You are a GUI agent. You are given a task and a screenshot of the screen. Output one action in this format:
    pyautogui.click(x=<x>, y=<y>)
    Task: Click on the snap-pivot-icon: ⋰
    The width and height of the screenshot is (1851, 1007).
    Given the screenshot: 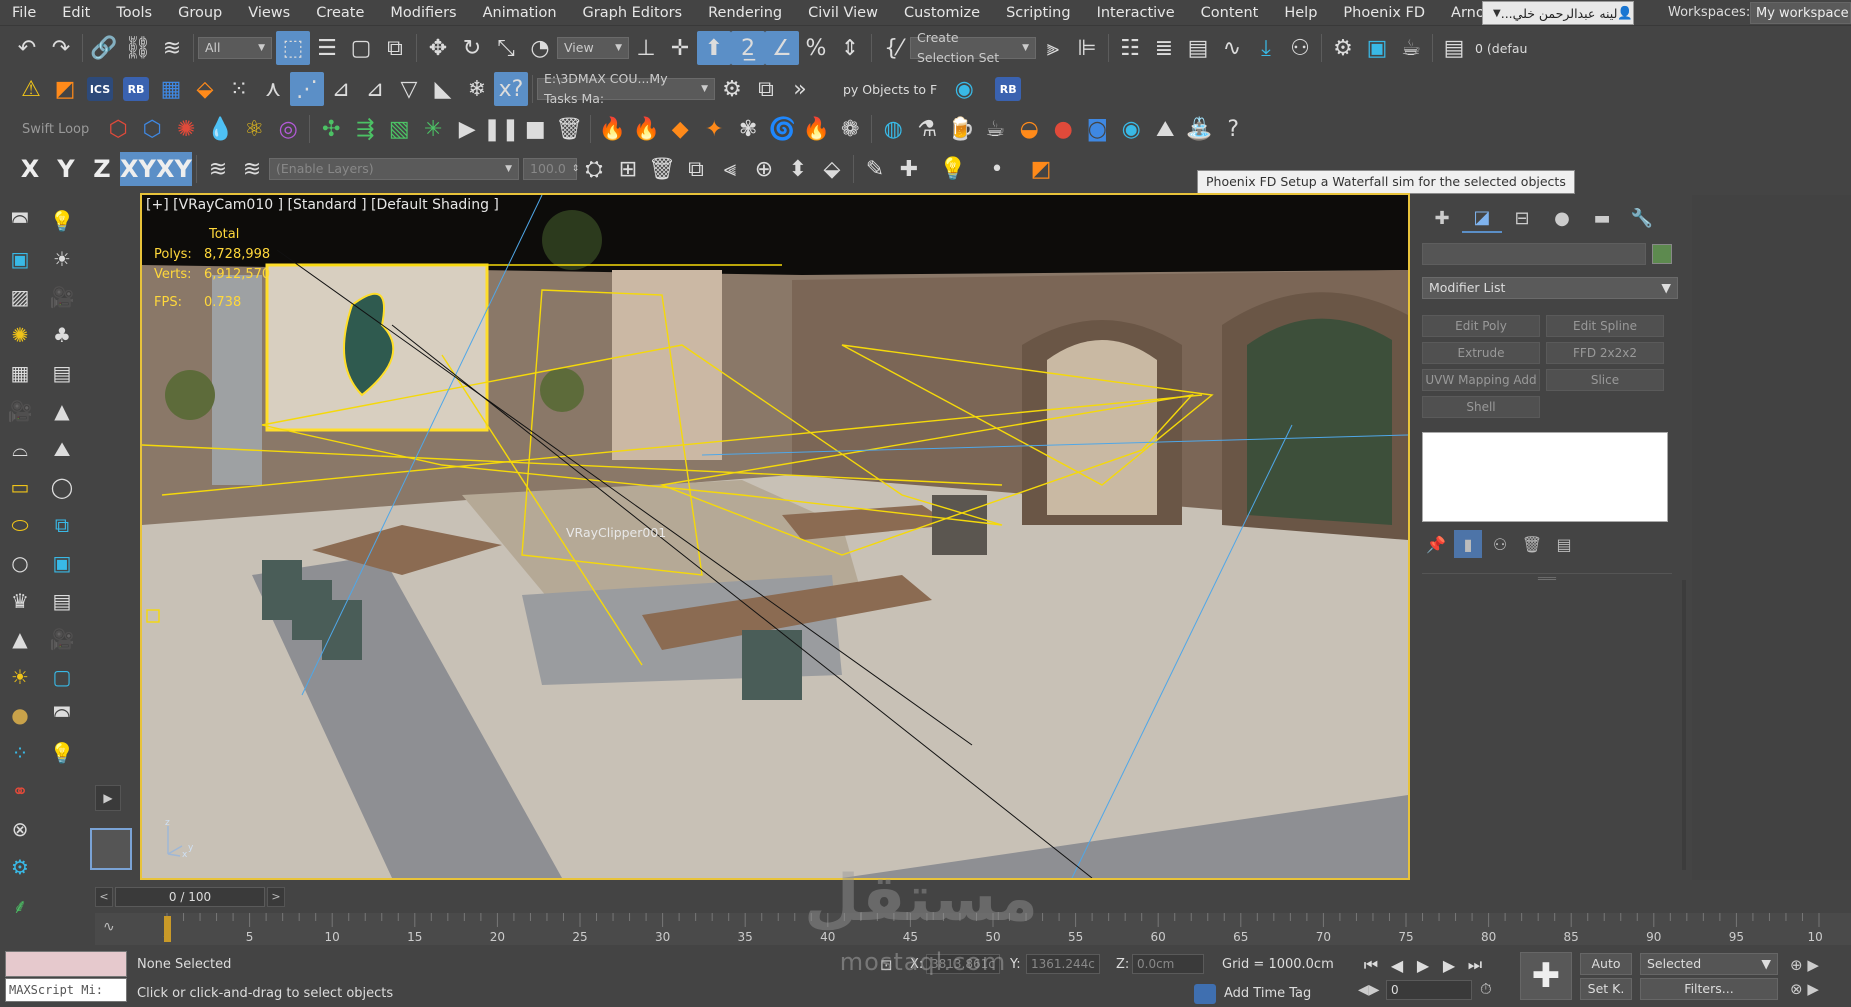 What is the action you would take?
    pyautogui.click(x=307, y=89)
    